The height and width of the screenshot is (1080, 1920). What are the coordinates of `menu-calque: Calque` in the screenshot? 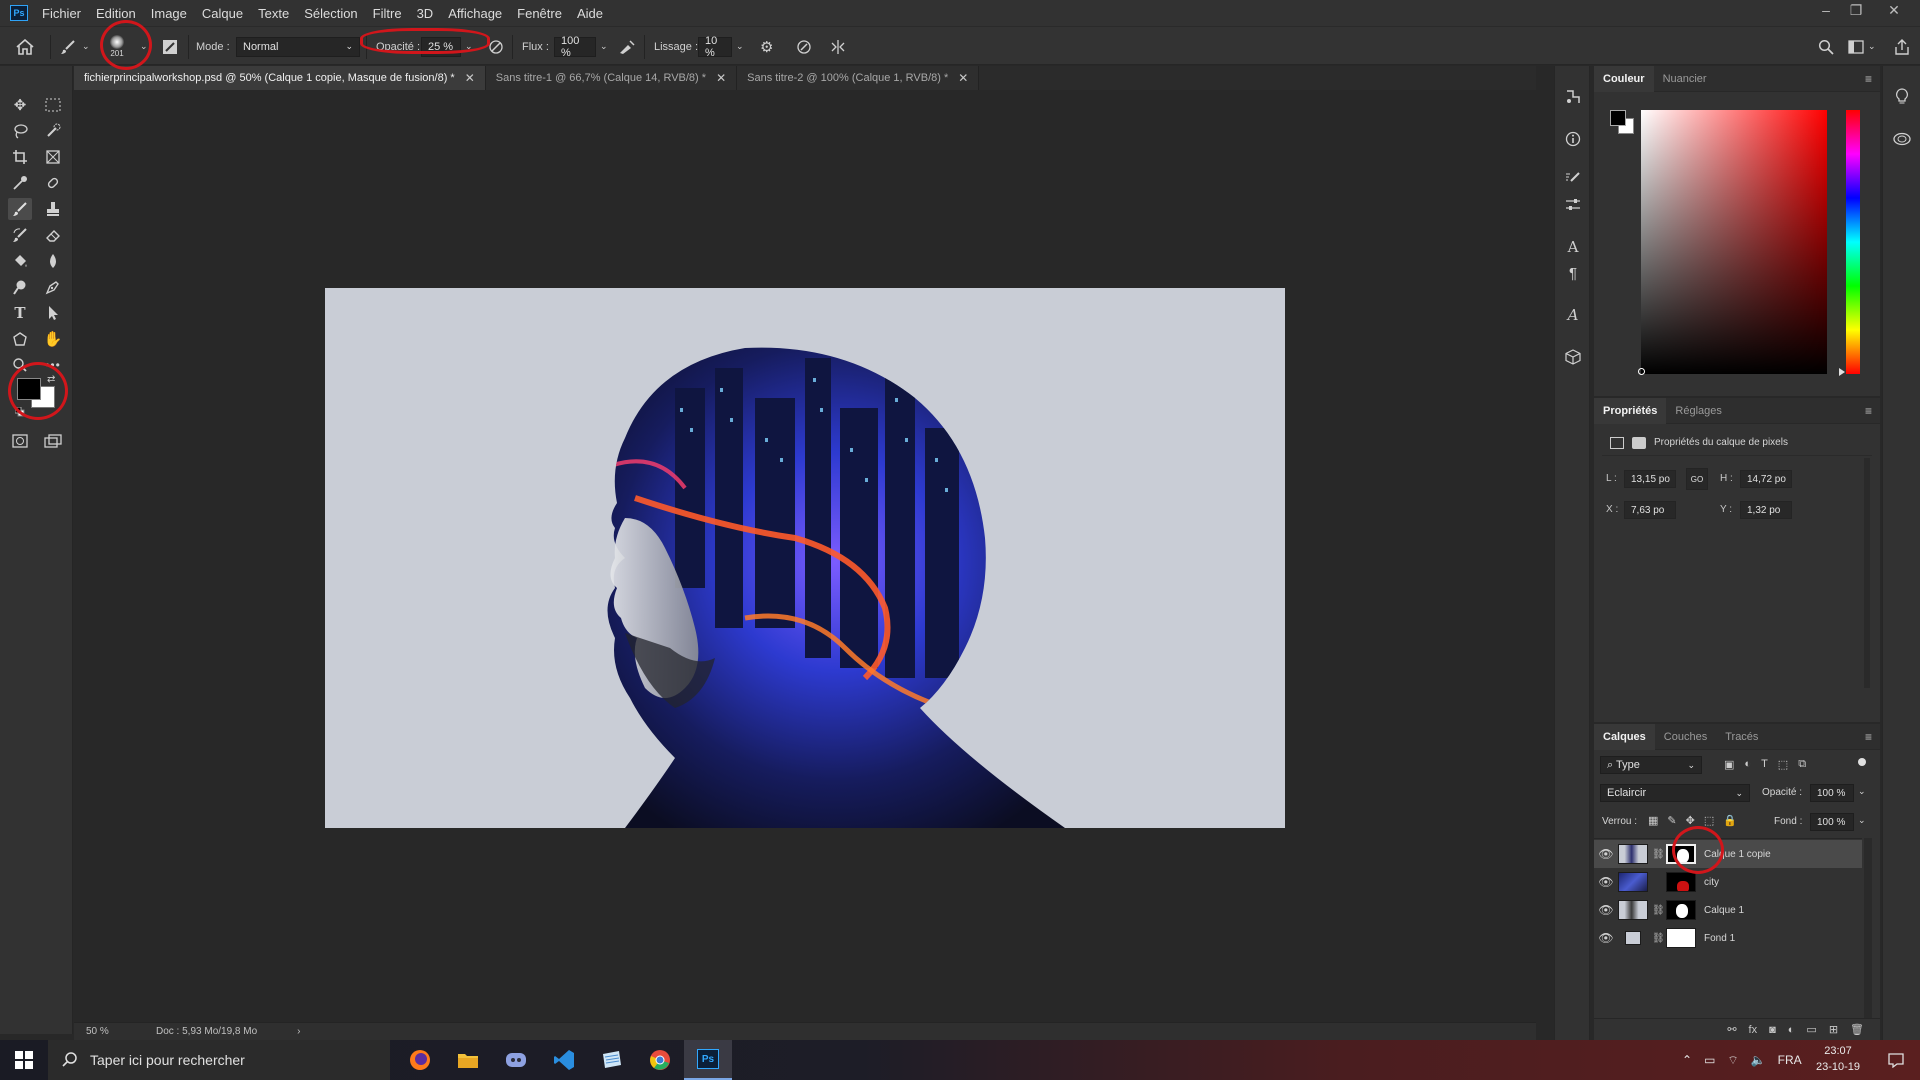 It's located at (222, 13).